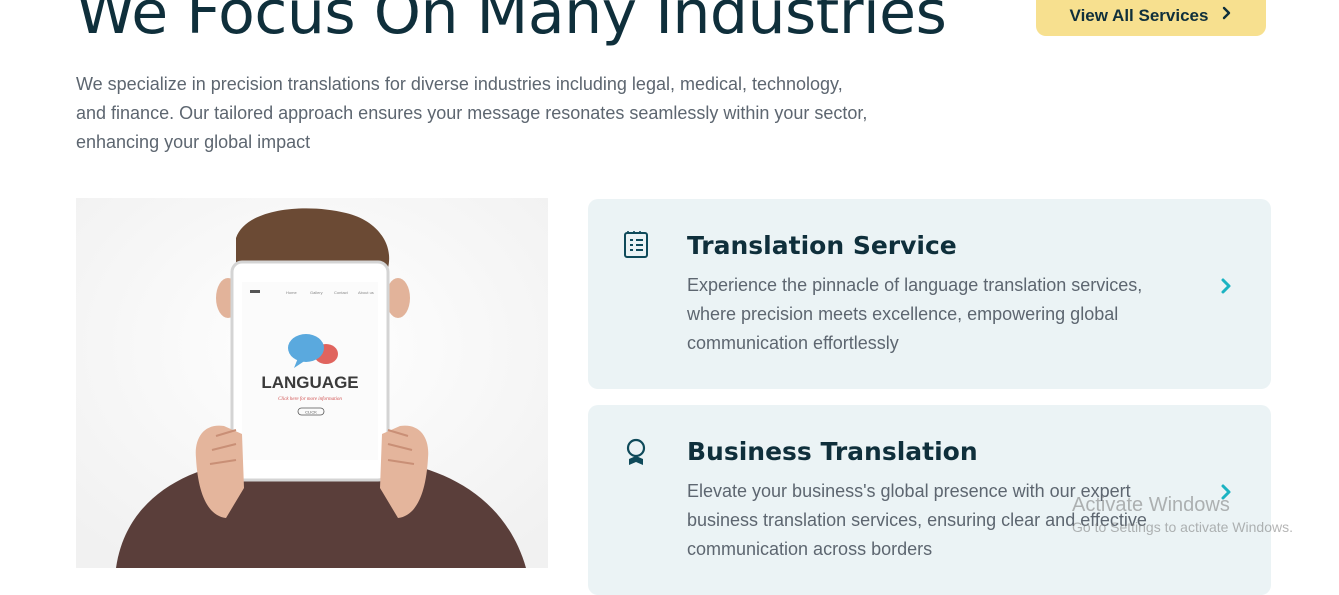  Describe the element at coordinates (636, 452) in the screenshot. I see `award-ribbon-icon` at that location.